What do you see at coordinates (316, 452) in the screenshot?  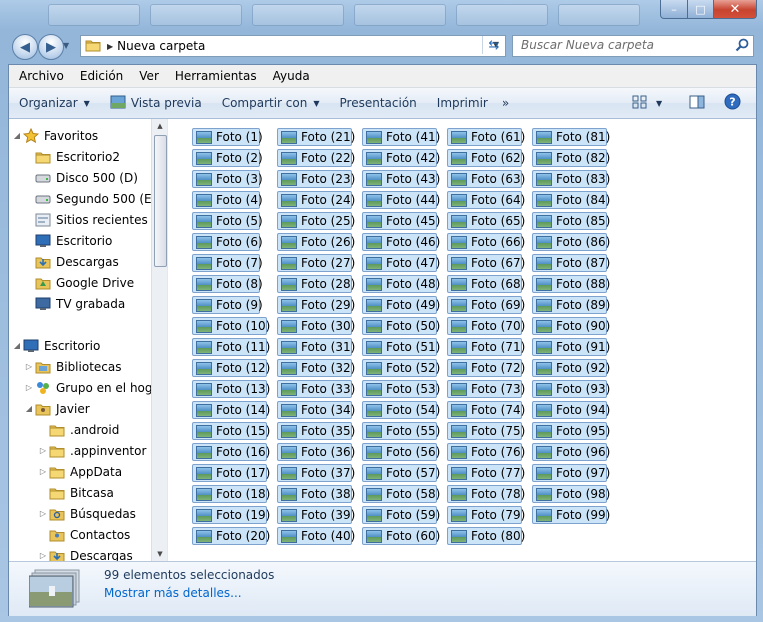 I see `file-item: Foto (36)` at bounding box center [316, 452].